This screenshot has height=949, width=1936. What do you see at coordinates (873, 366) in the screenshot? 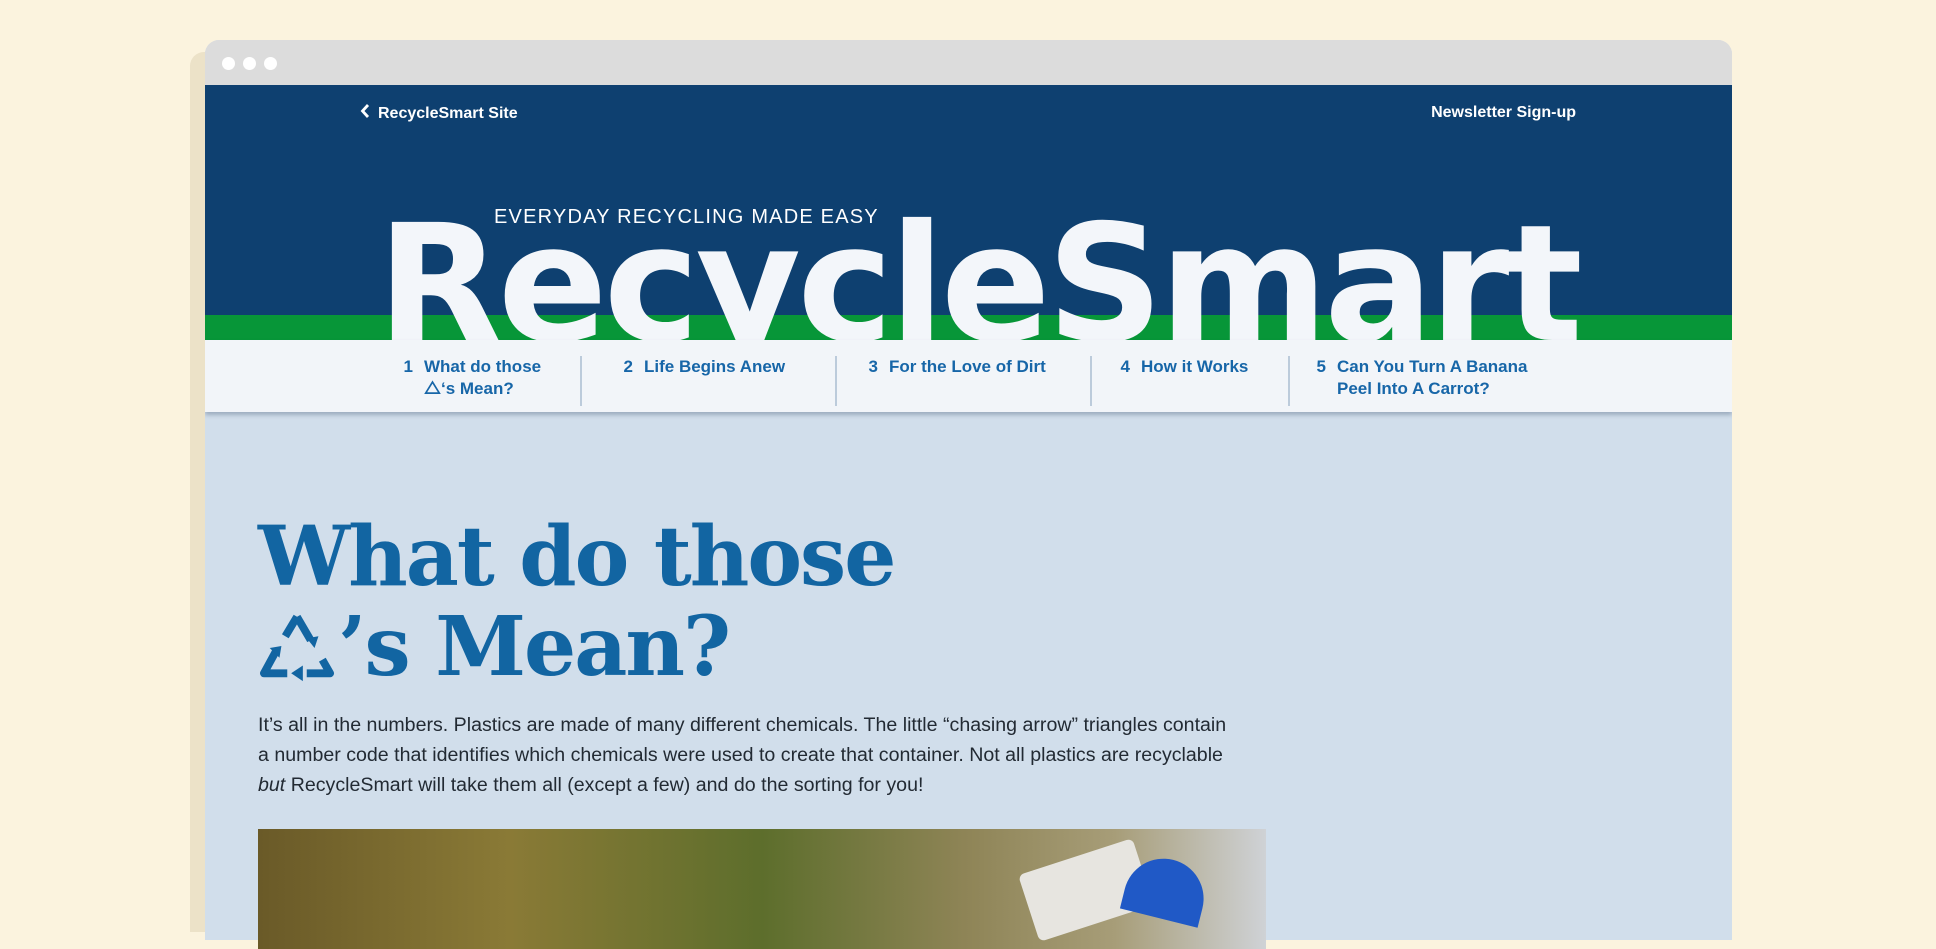
I see `nav-item-number: 3` at bounding box center [873, 366].